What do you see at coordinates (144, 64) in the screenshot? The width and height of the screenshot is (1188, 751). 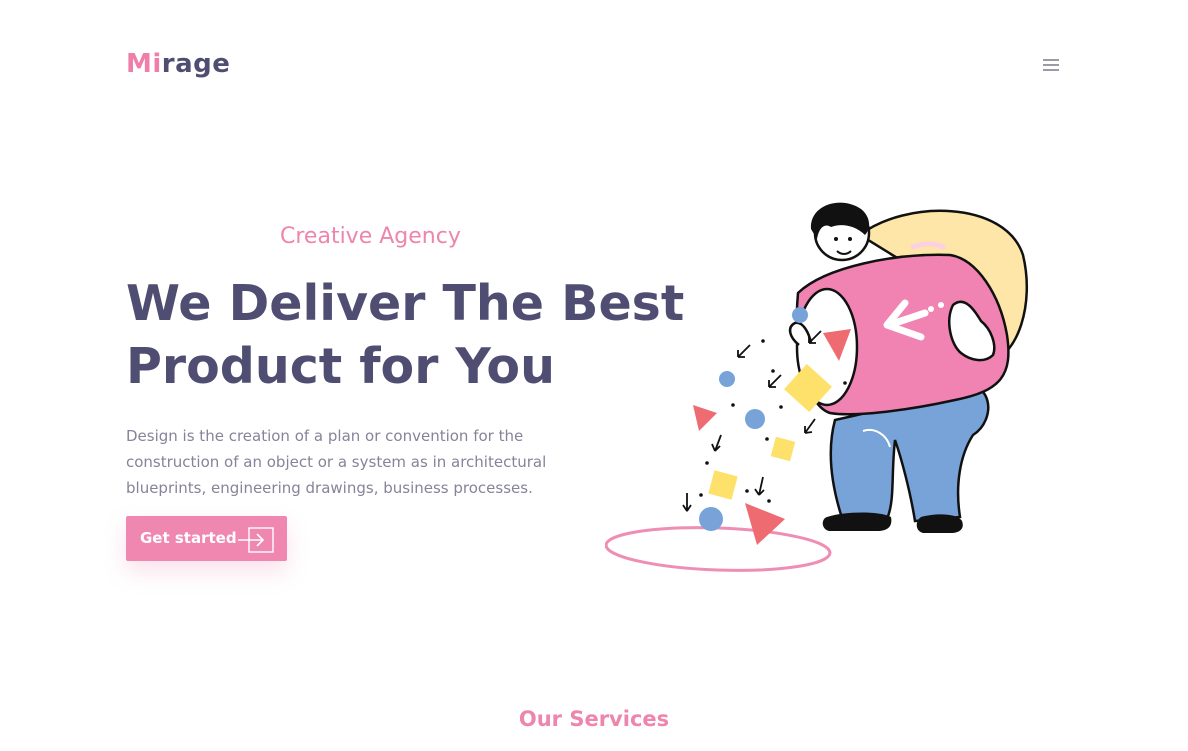 I see `logo-accent: Mi` at bounding box center [144, 64].